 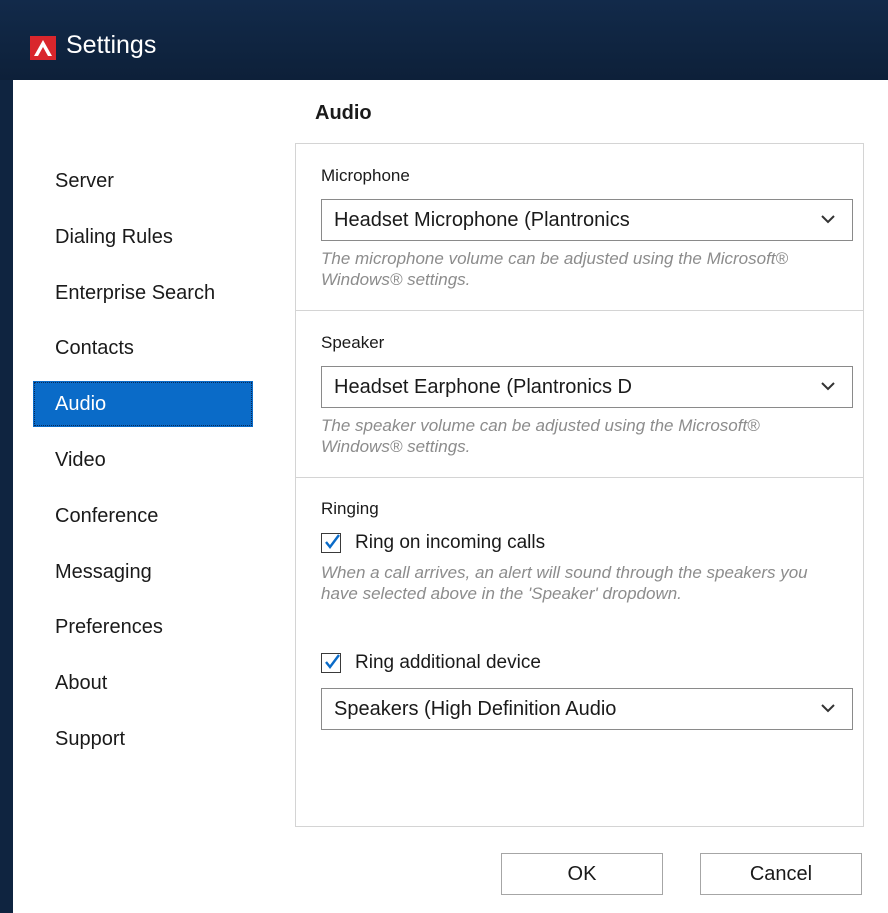 I want to click on microphone-label: Microphone, so click(x=365, y=175).